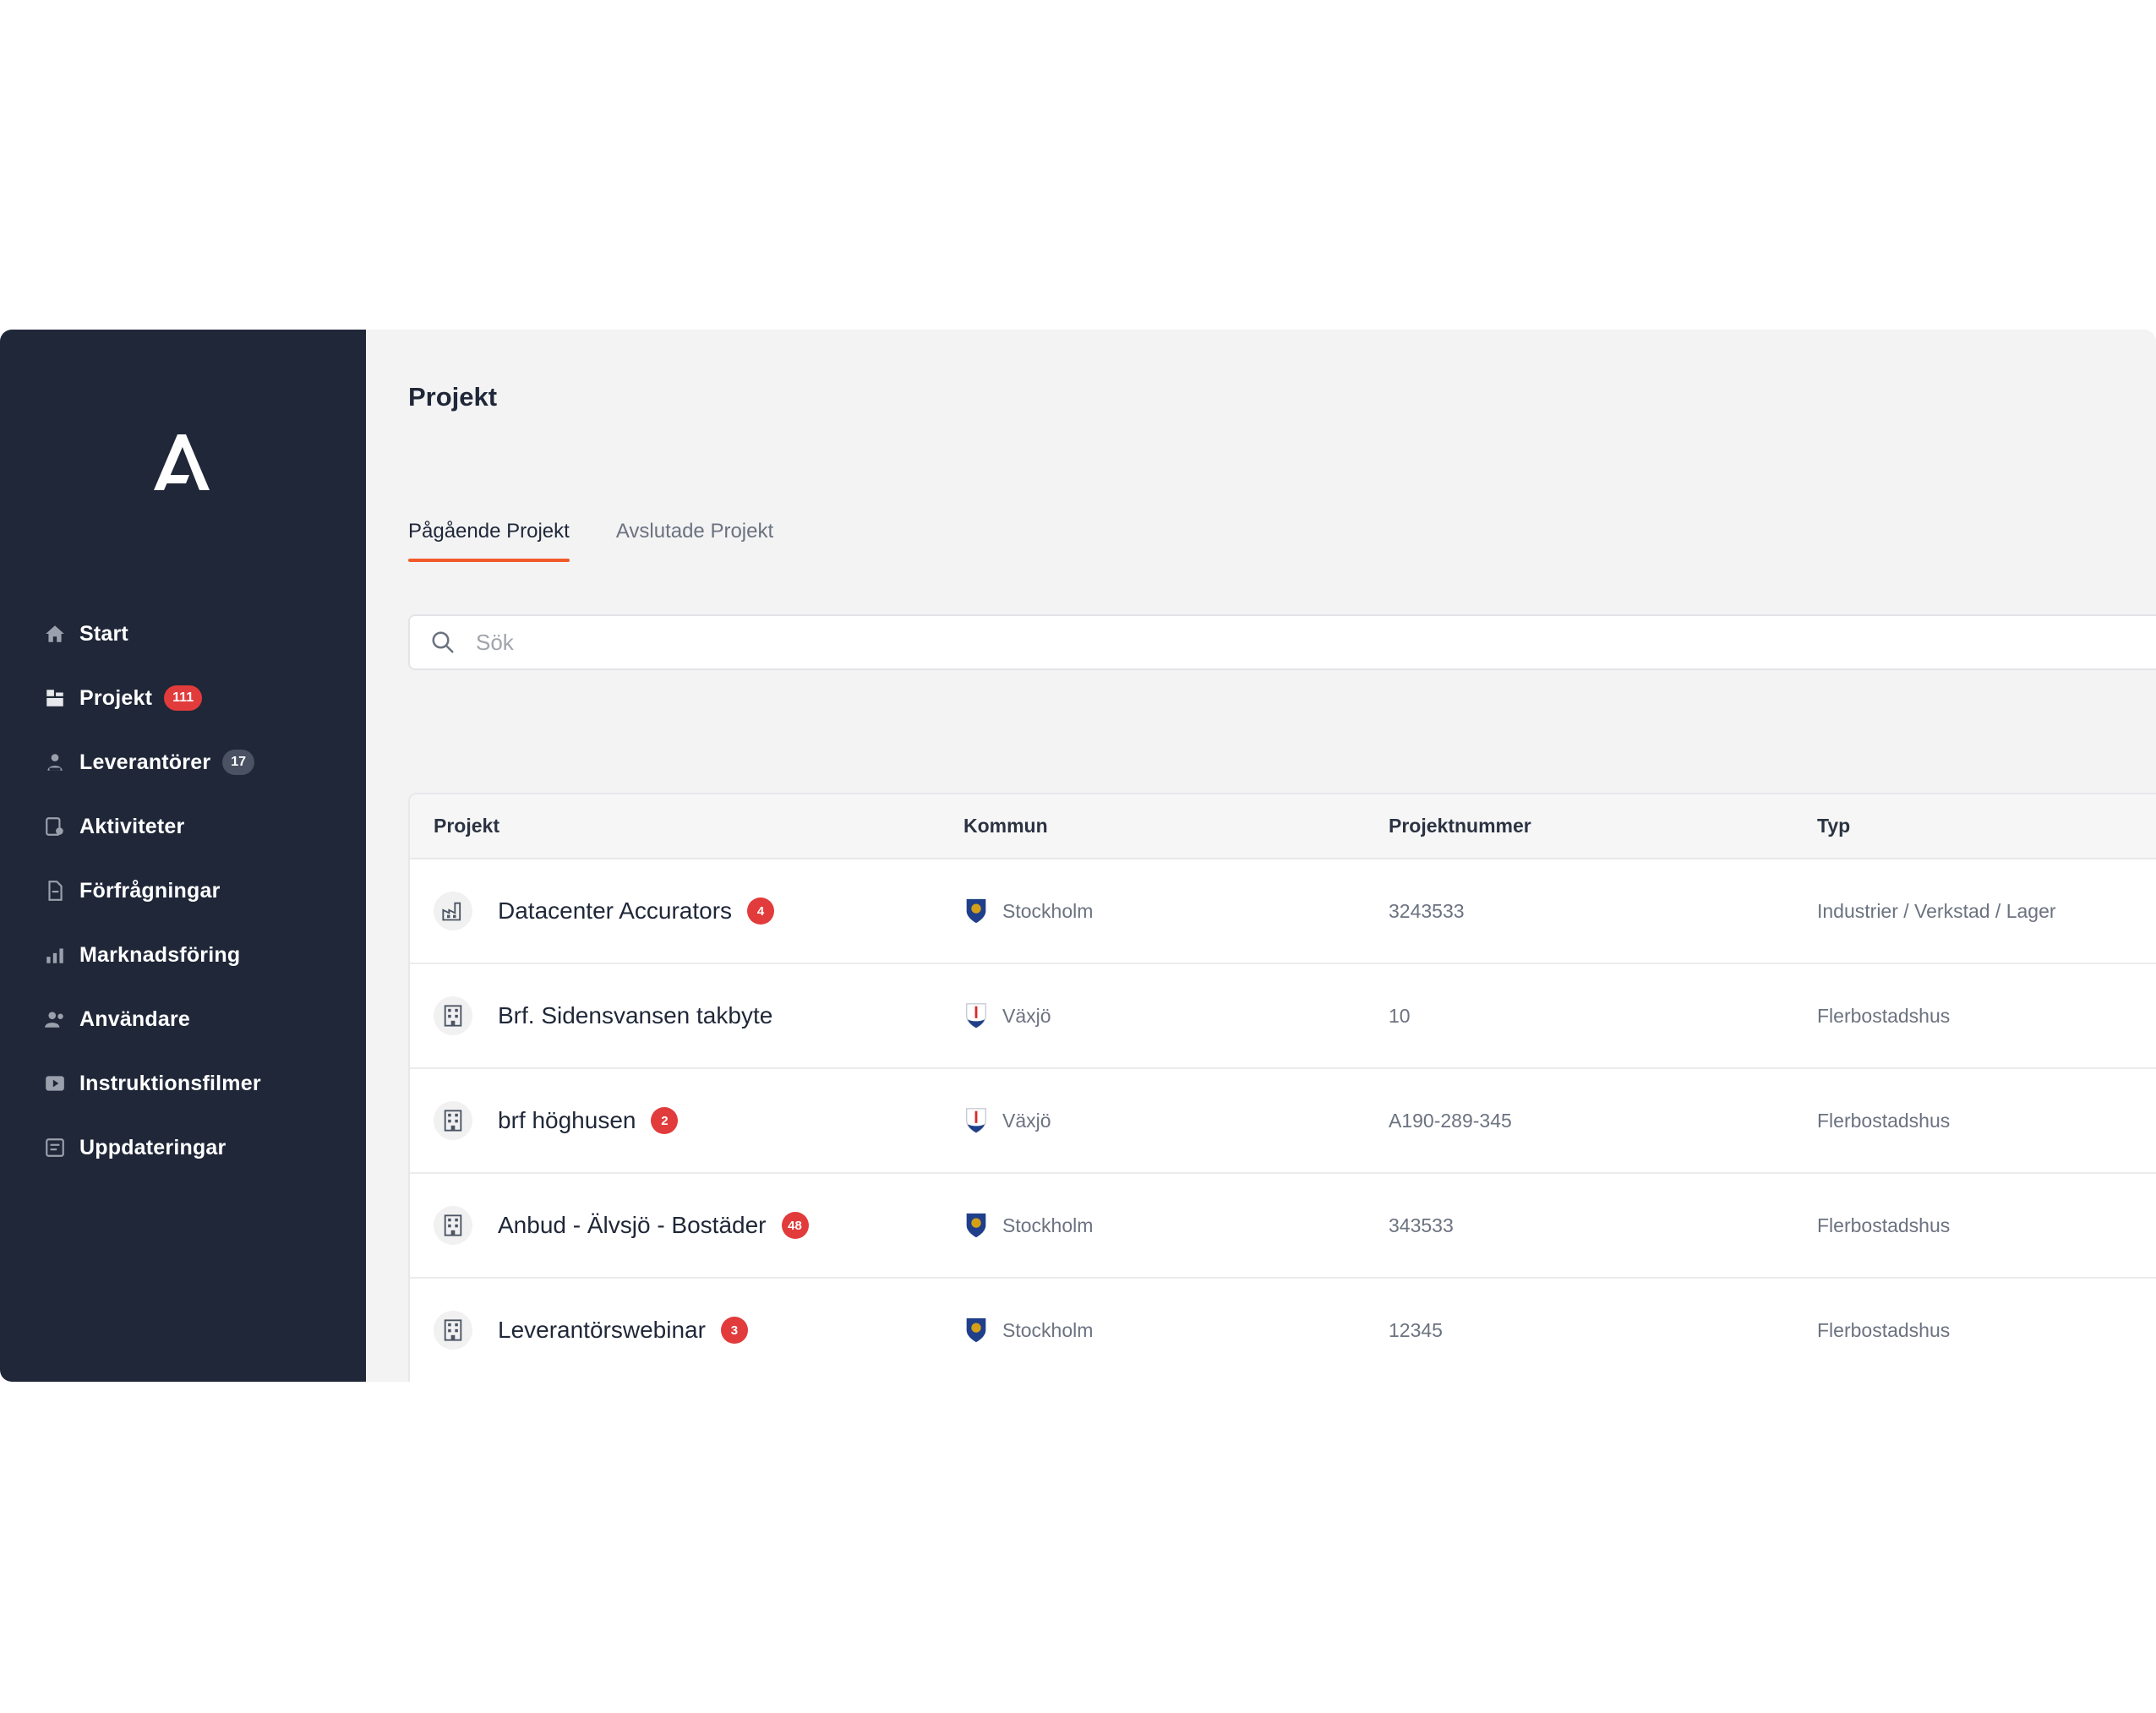 The height and width of the screenshot is (1713, 2156). I want to click on project-number: 12345, so click(1416, 1329).